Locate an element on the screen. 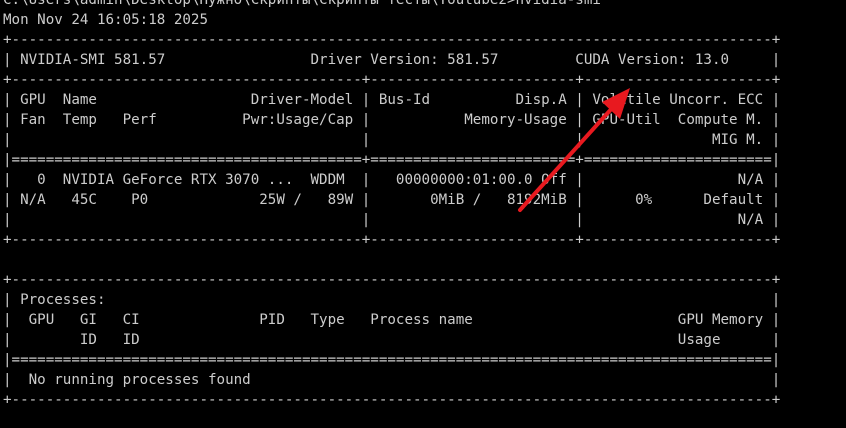 The image size is (846, 428). gpu-row-3: | | | N/A | is located at coordinates (392, 220).